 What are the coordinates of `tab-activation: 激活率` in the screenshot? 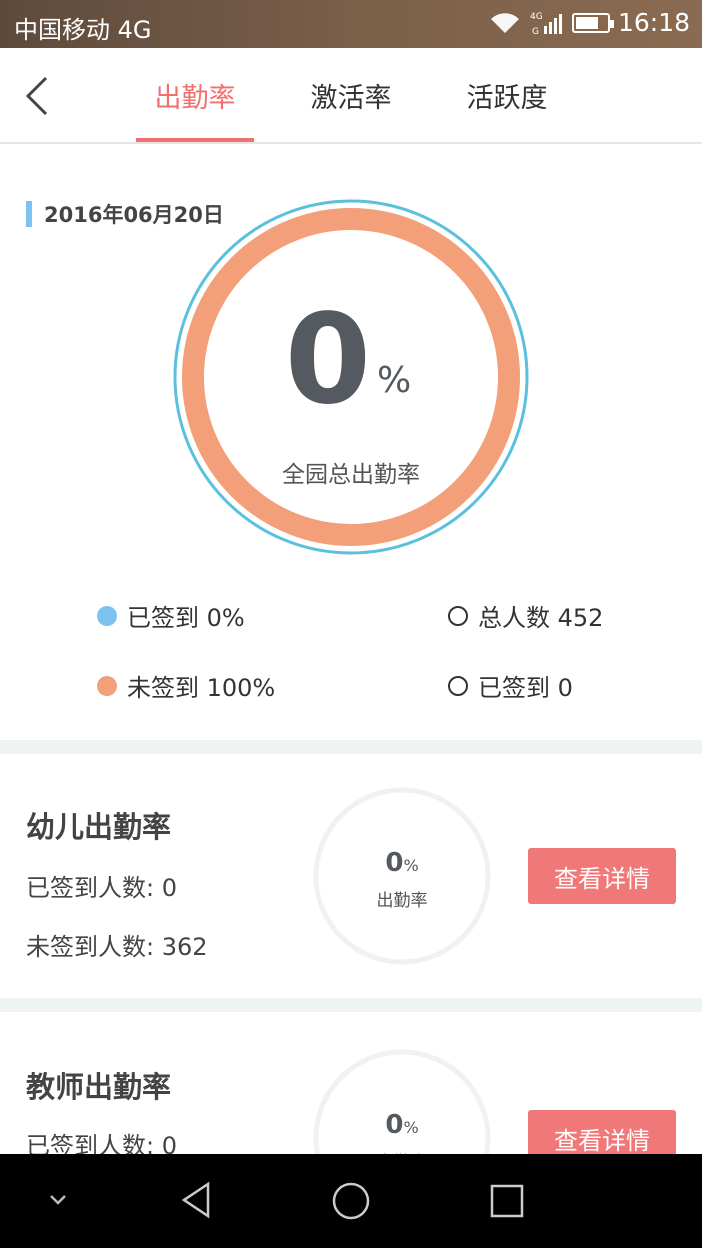 It's located at (351, 95).